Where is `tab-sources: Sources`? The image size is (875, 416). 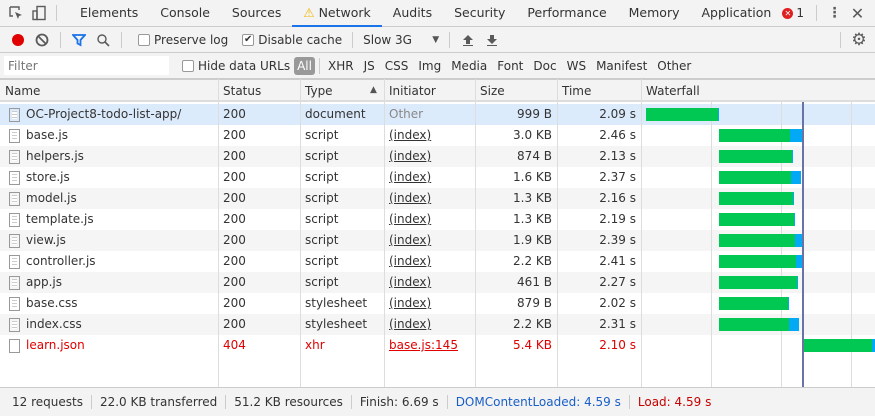
tab-sources: Sources is located at coordinates (256, 13).